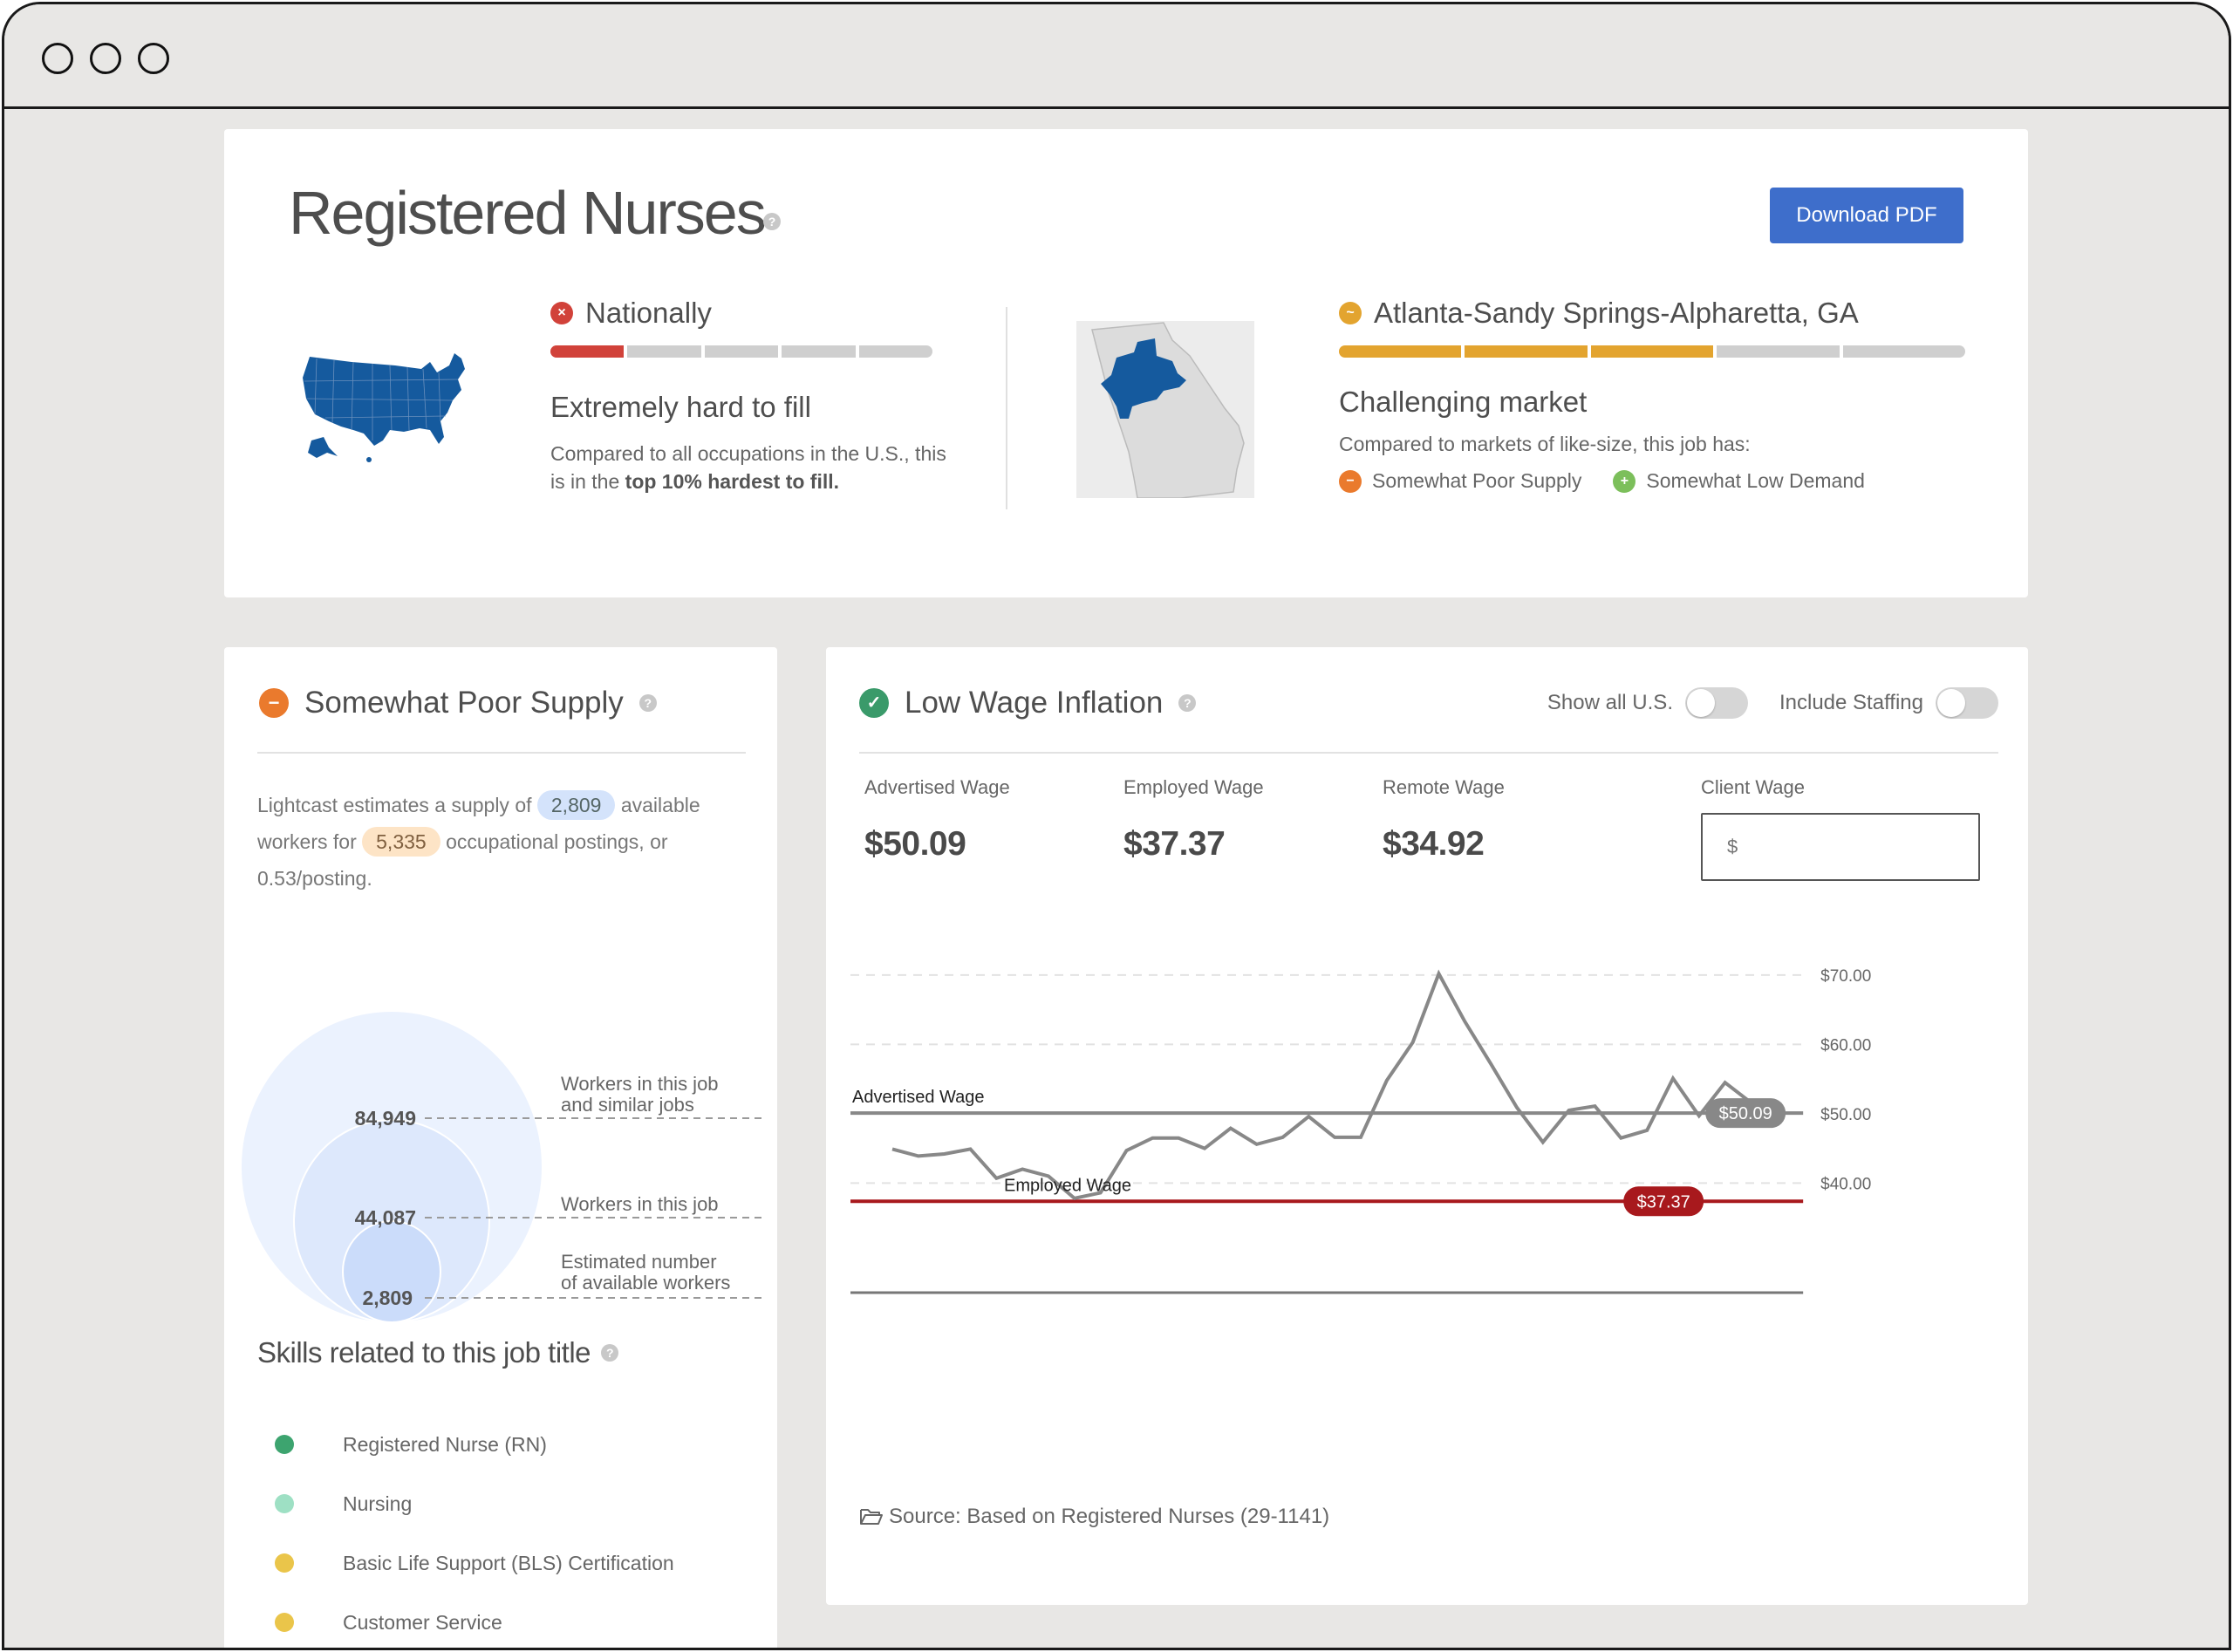 The width and height of the screenshot is (2233, 1652). What do you see at coordinates (871, 1517) in the screenshot?
I see `folder-open-icon` at bounding box center [871, 1517].